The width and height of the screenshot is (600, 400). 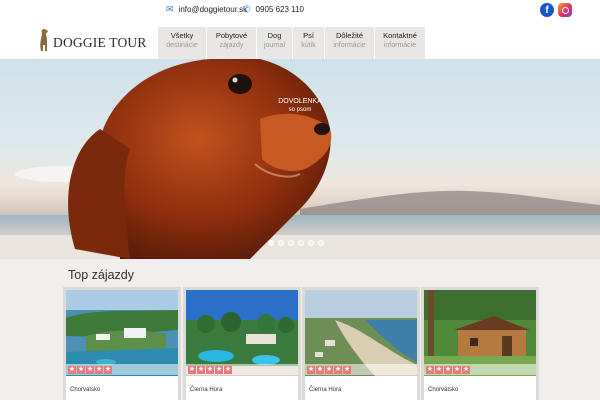 I want to click on dog-logo-icon, so click(x=44, y=40).